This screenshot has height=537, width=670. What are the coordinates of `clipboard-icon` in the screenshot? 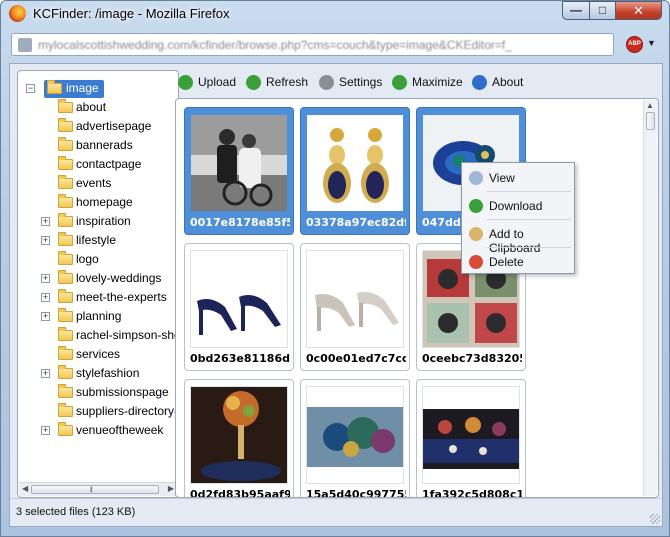 It's located at (476, 234).